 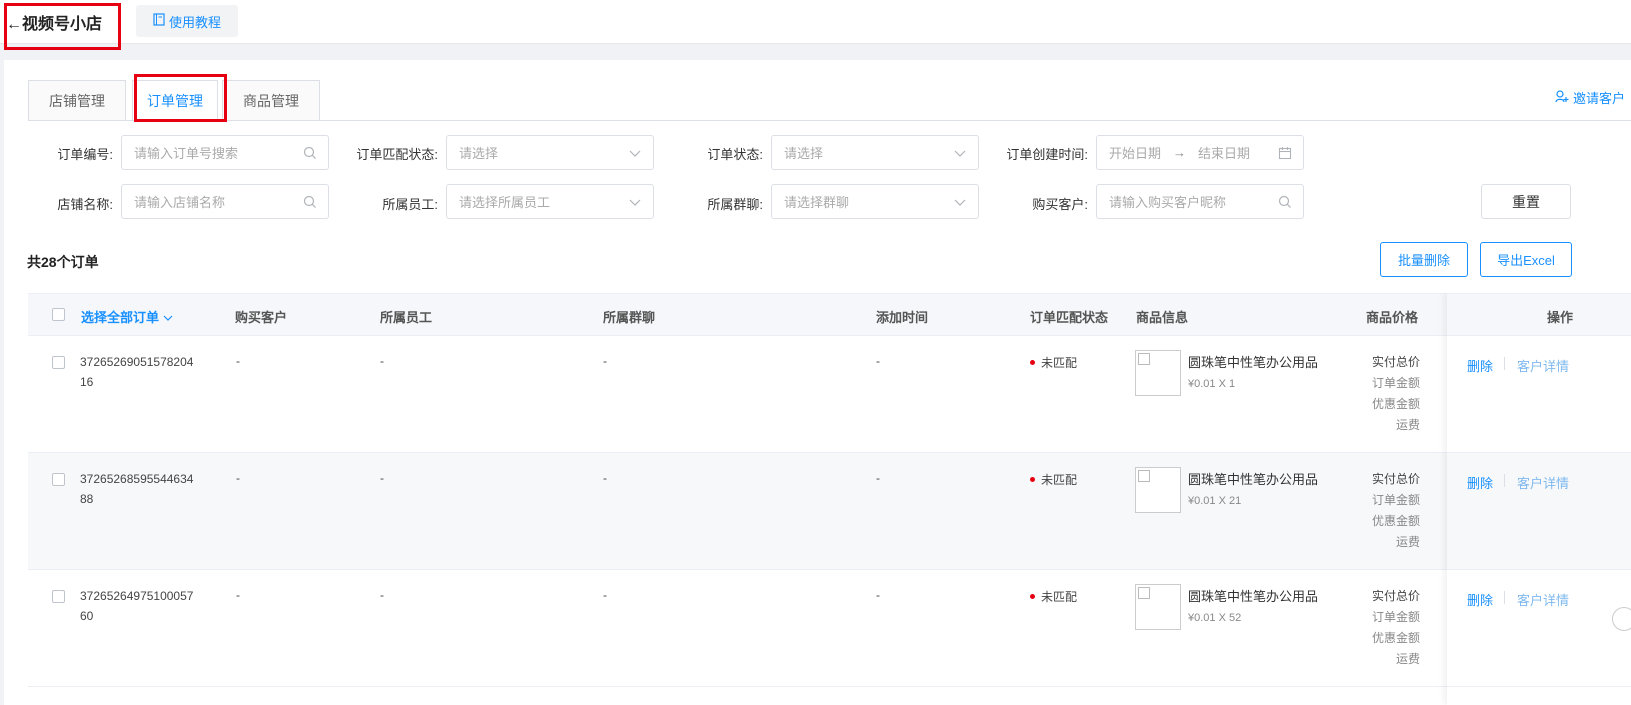 What do you see at coordinates (85, 154) in the screenshot?
I see `order-no-label: 订单编号:` at bounding box center [85, 154].